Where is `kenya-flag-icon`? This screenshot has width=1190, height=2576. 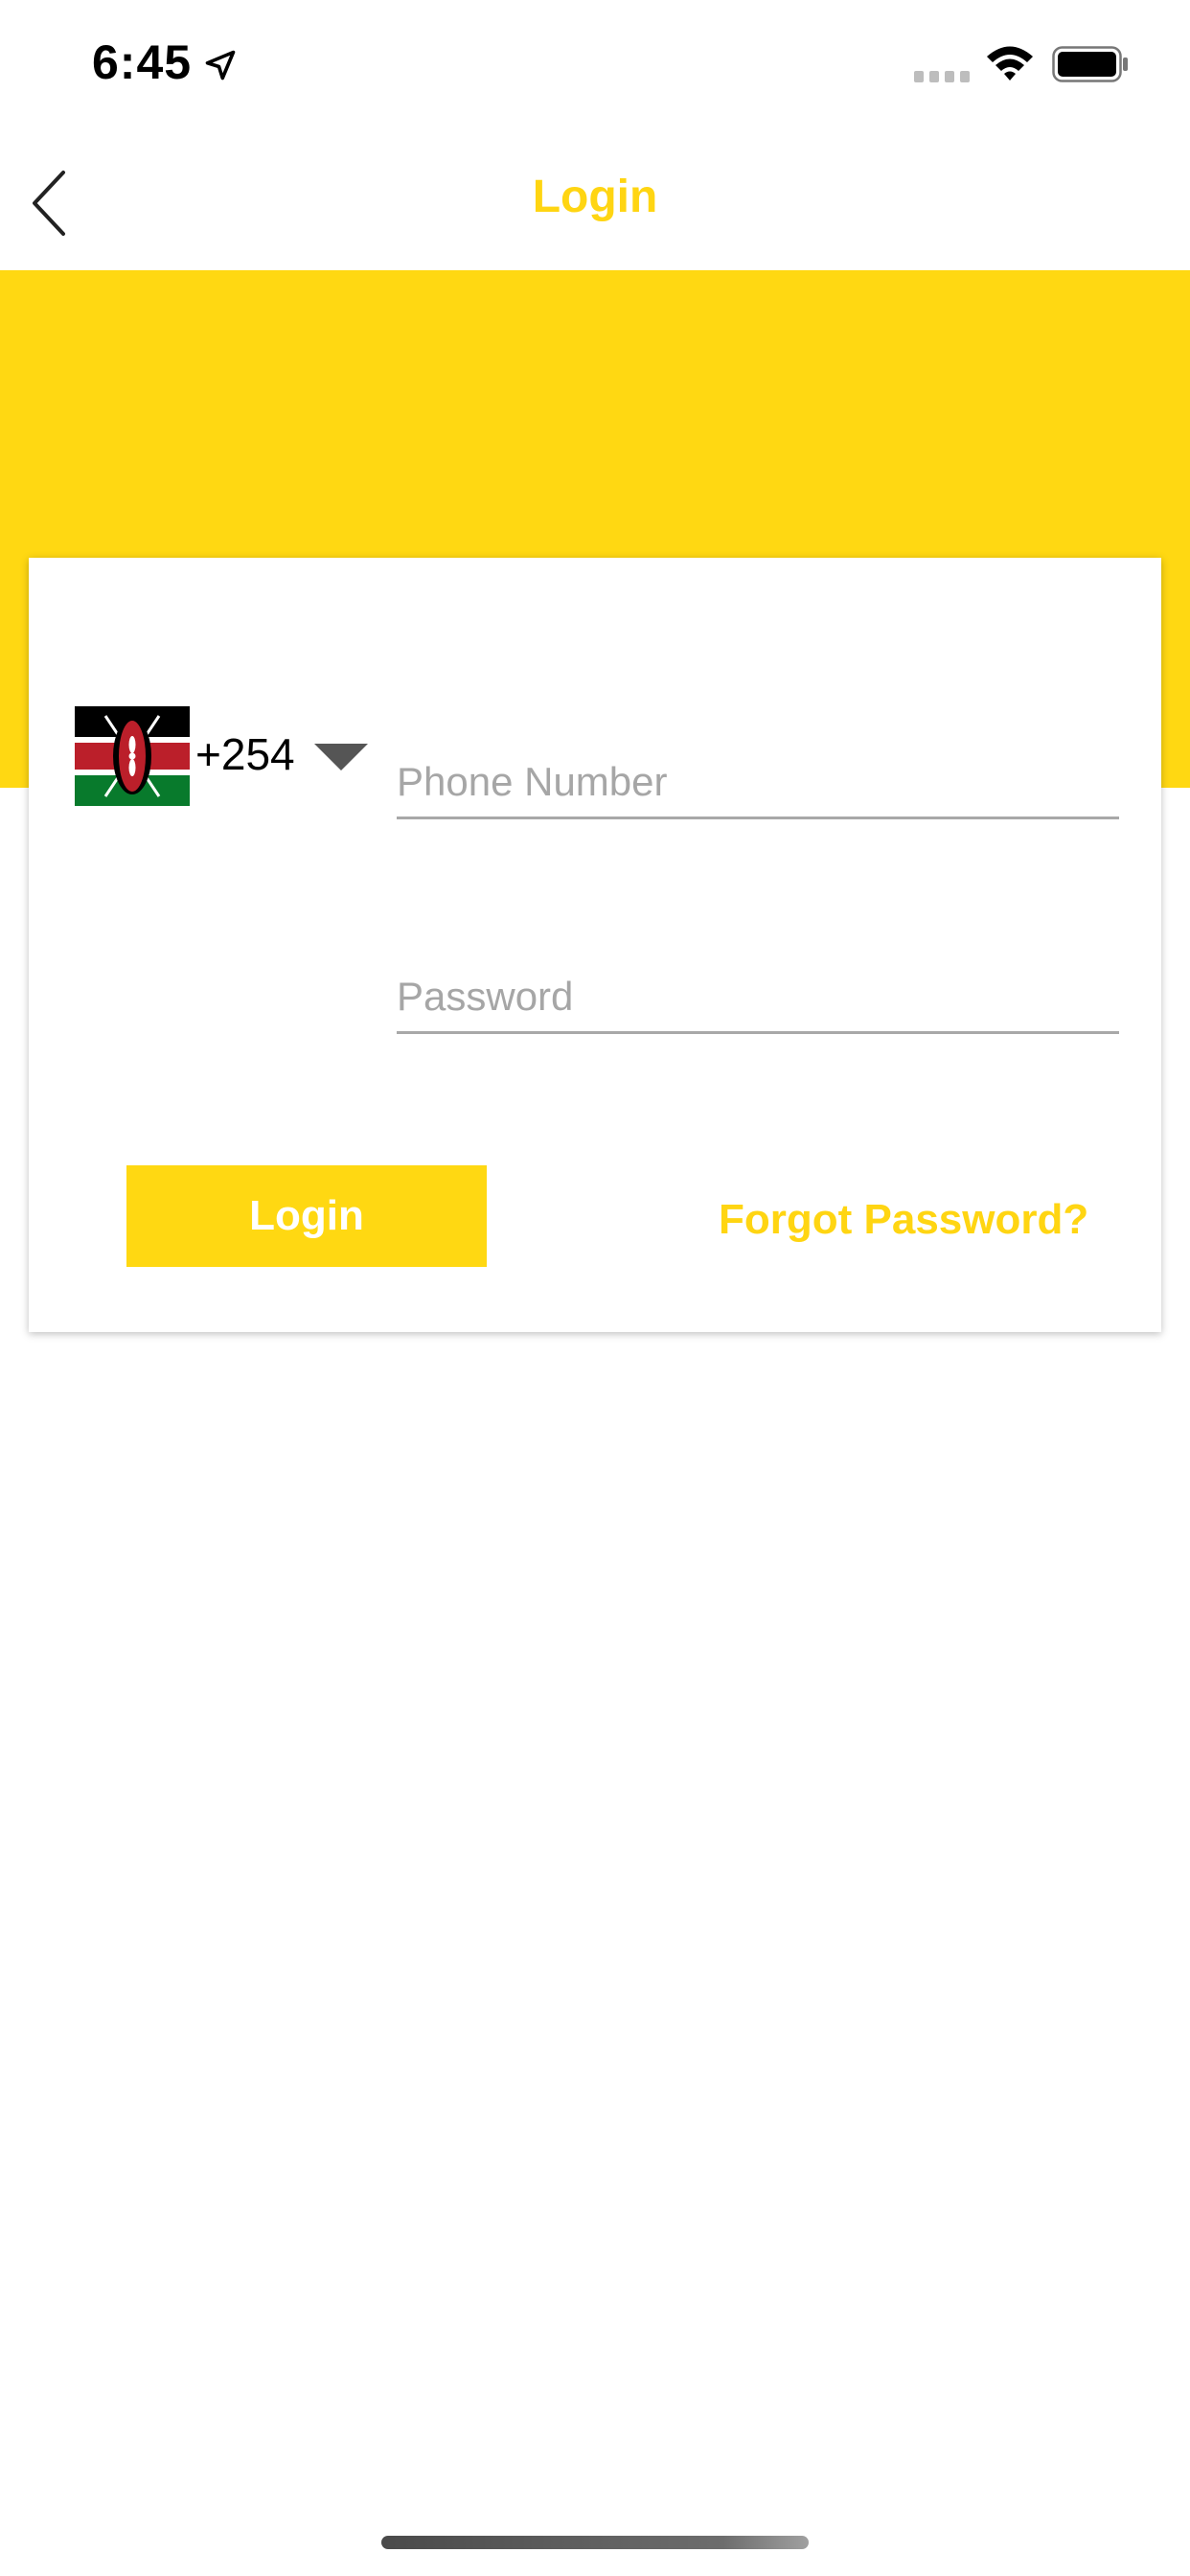 kenya-flag-icon is located at coordinates (132, 756).